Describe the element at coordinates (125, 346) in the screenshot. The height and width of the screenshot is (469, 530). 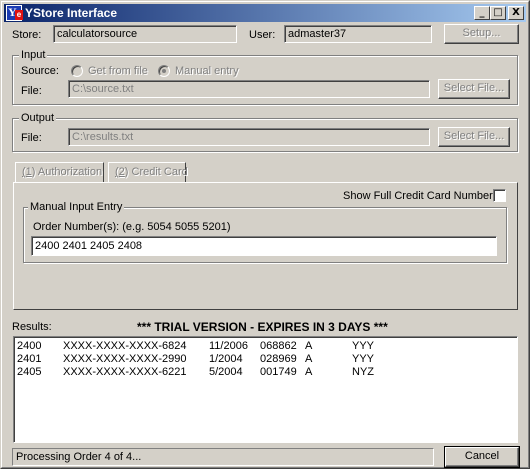
I see `result-card: XXXX-XXXX-XXXX-6824` at that location.